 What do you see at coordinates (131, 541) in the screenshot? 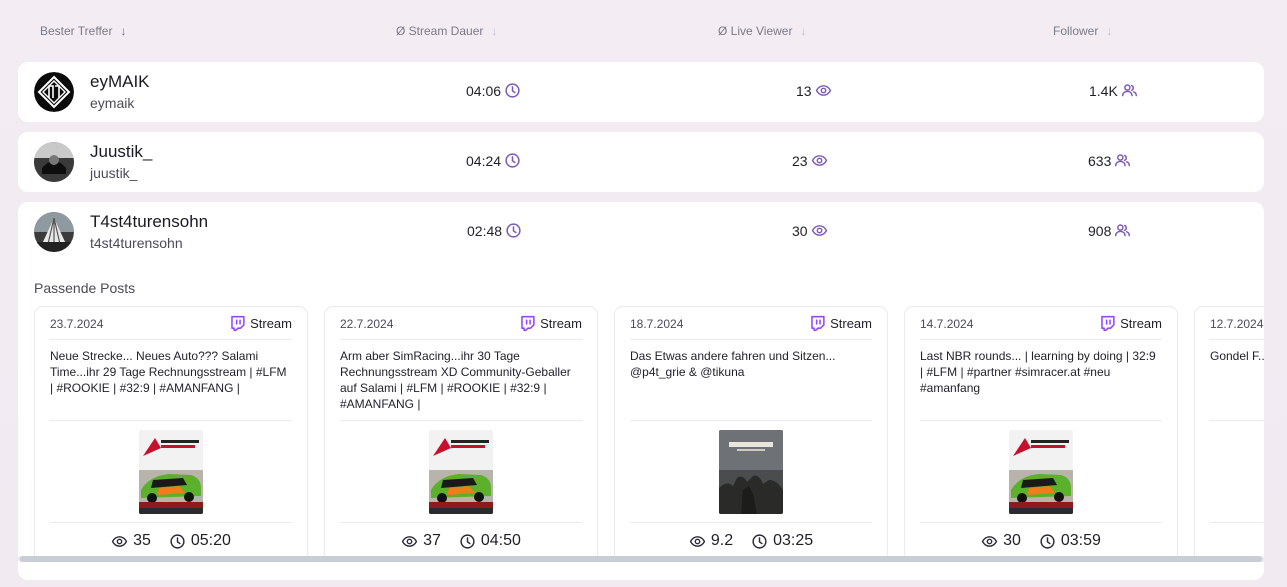
I see `post-viewers: 35` at bounding box center [131, 541].